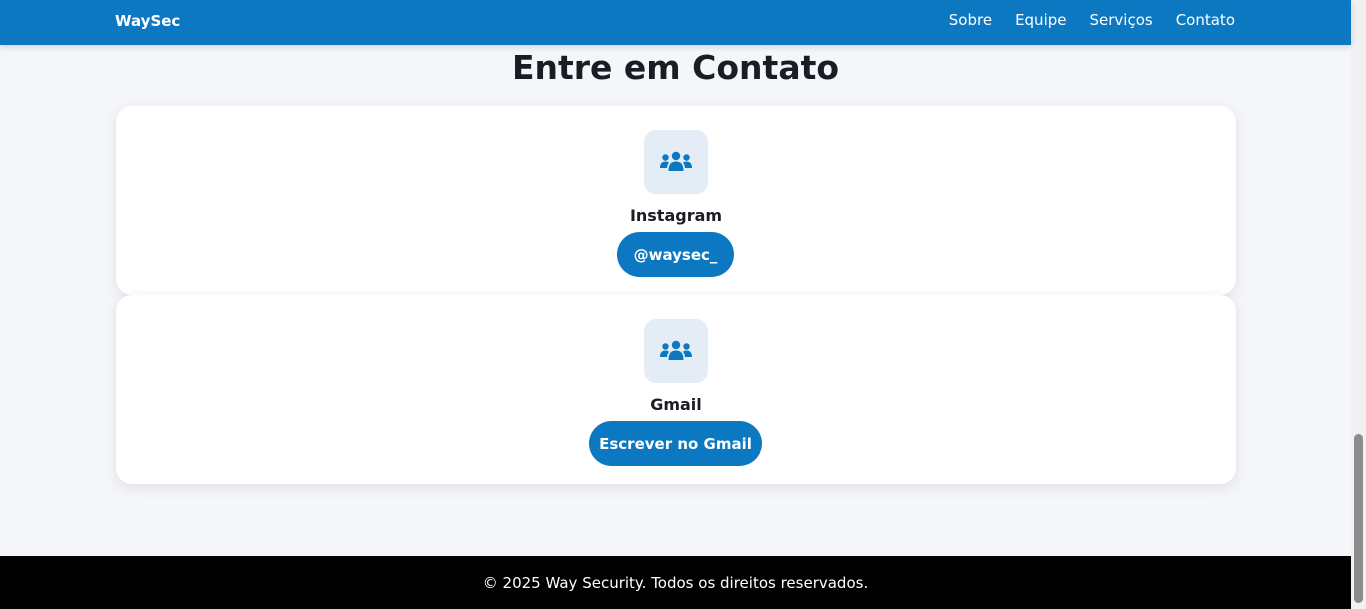  Describe the element at coordinates (1121, 20) in the screenshot. I see `nav-link-servicos: Serviços` at that location.